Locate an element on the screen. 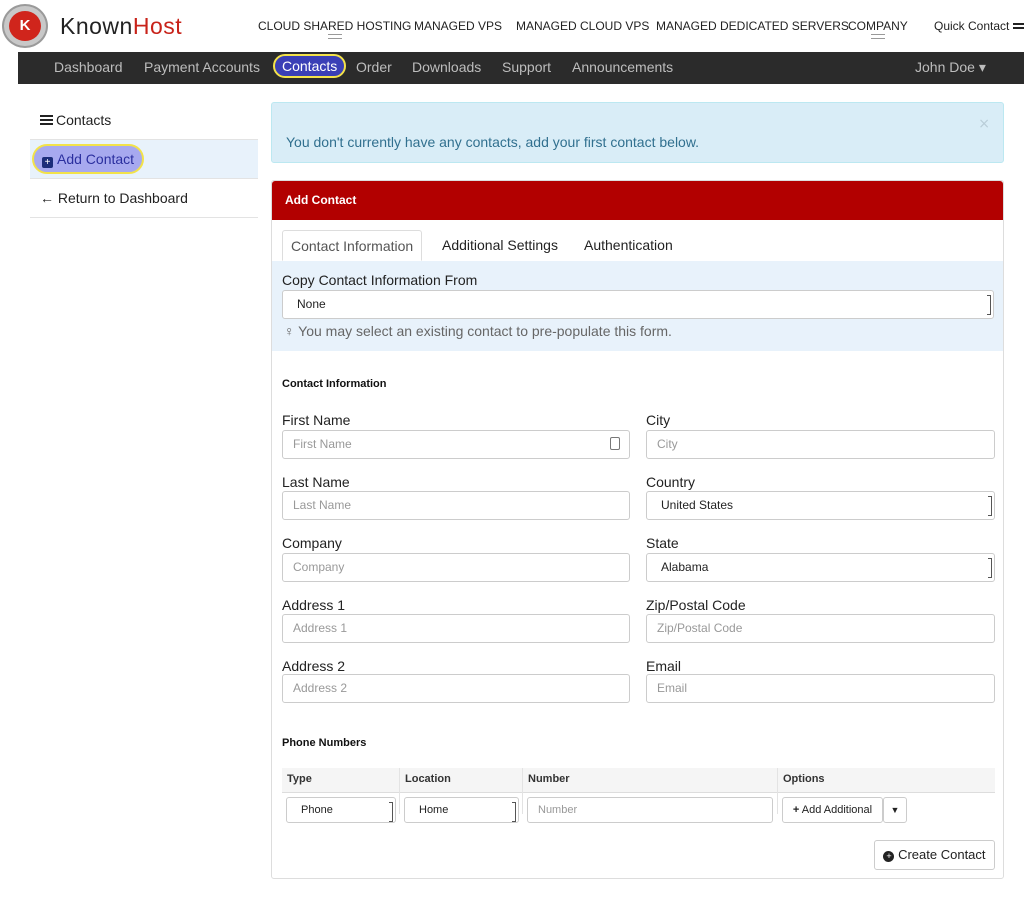 This screenshot has width=1024, height=902. topnav-managed-vps: MANAGED VPS is located at coordinates (458, 26).